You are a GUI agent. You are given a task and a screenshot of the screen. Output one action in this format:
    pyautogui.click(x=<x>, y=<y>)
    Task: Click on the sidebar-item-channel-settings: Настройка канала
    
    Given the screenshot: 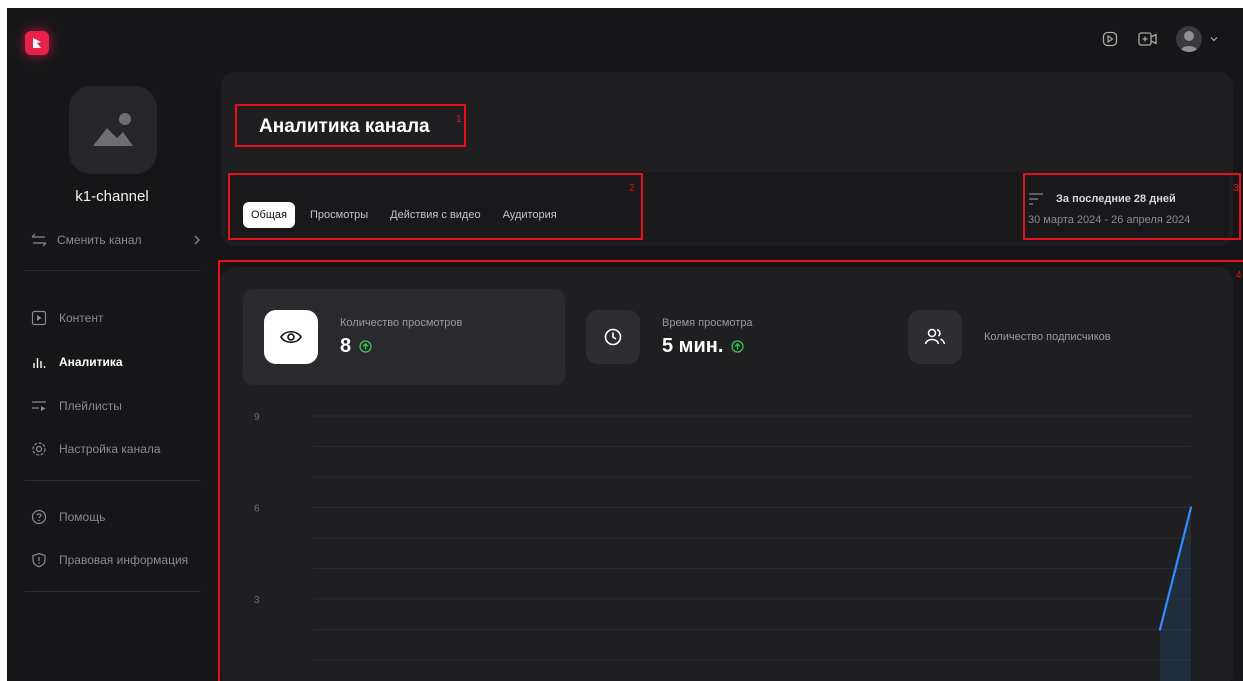 What is the action you would take?
    pyautogui.click(x=96, y=449)
    